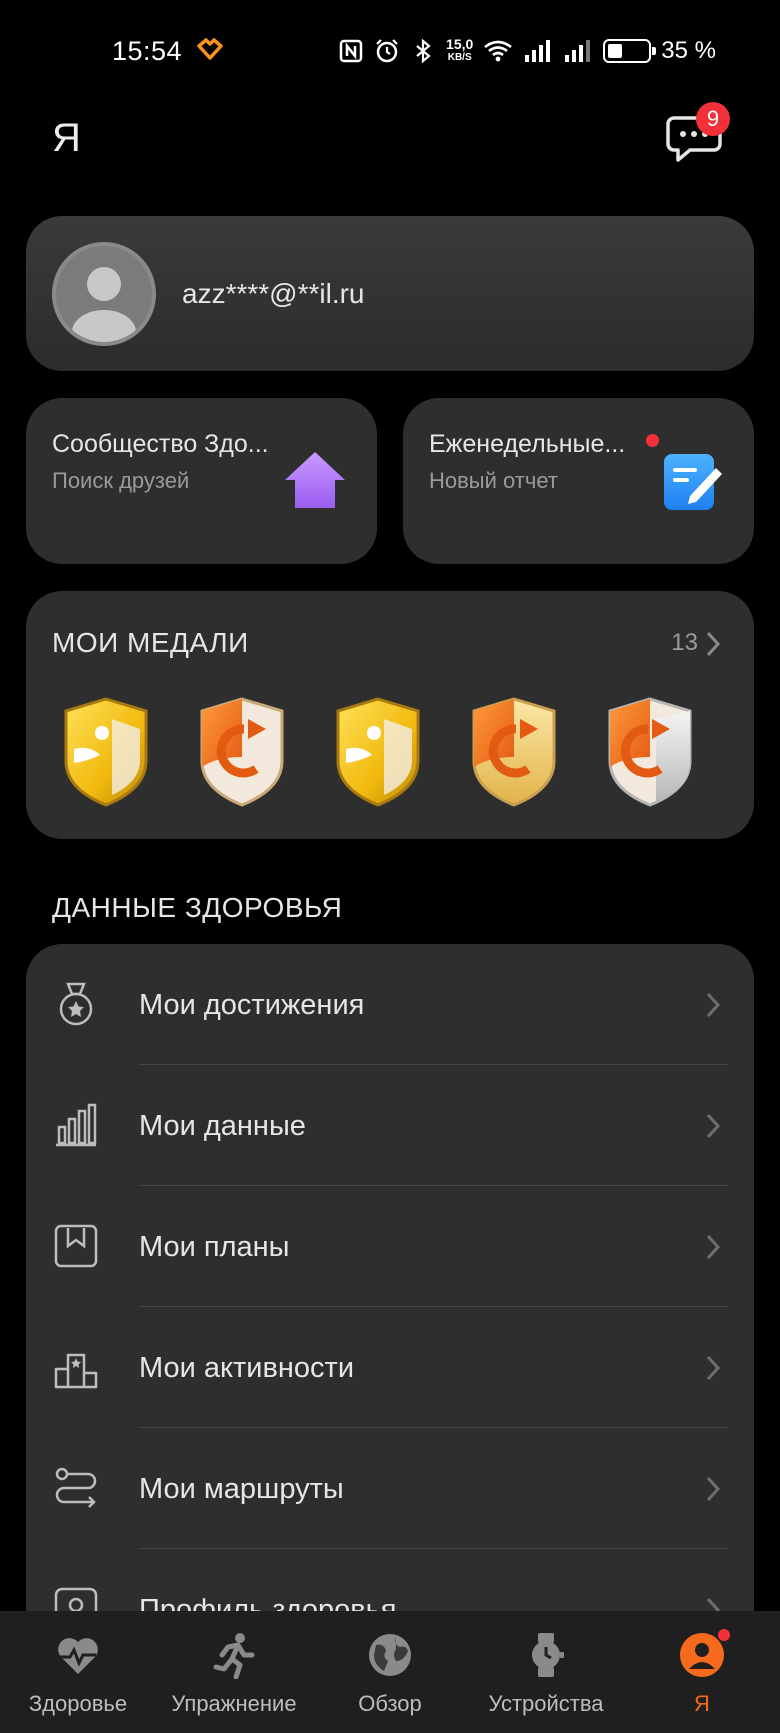 This screenshot has height=1733, width=780. Describe the element at coordinates (390, 293) in the screenshot. I see `profile-card: azz****@**il.ru` at that location.